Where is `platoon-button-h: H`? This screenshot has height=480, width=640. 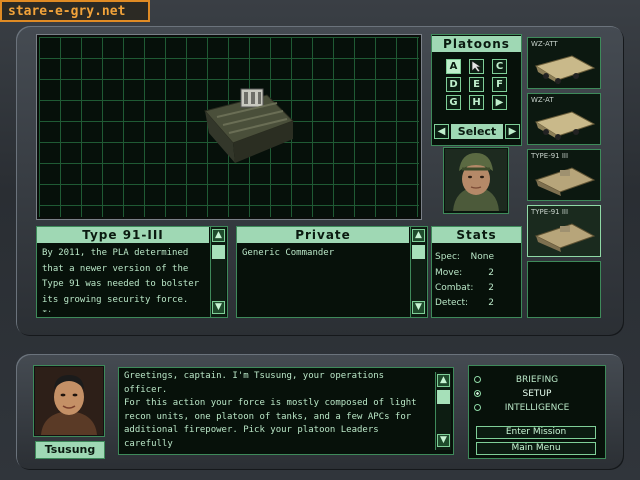 platoon-button-h: H is located at coordinates (476, 102).